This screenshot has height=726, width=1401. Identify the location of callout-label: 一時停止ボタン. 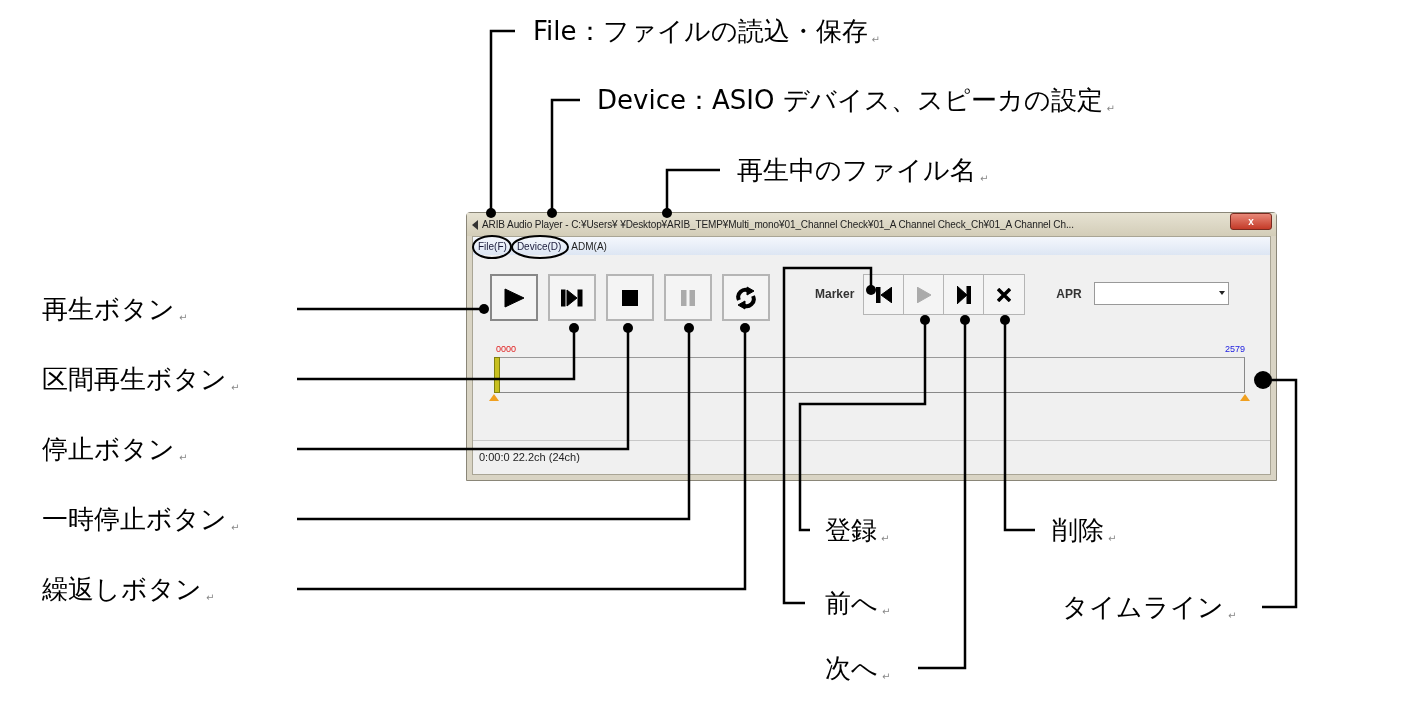
(134, 519).